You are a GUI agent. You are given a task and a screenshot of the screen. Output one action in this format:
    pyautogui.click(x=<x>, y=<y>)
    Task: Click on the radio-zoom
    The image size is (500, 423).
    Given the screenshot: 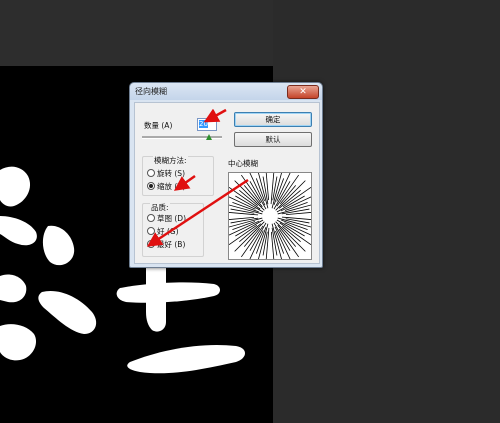 What is the action you would take?
    pyautogui.click(x=151, y=186)
    